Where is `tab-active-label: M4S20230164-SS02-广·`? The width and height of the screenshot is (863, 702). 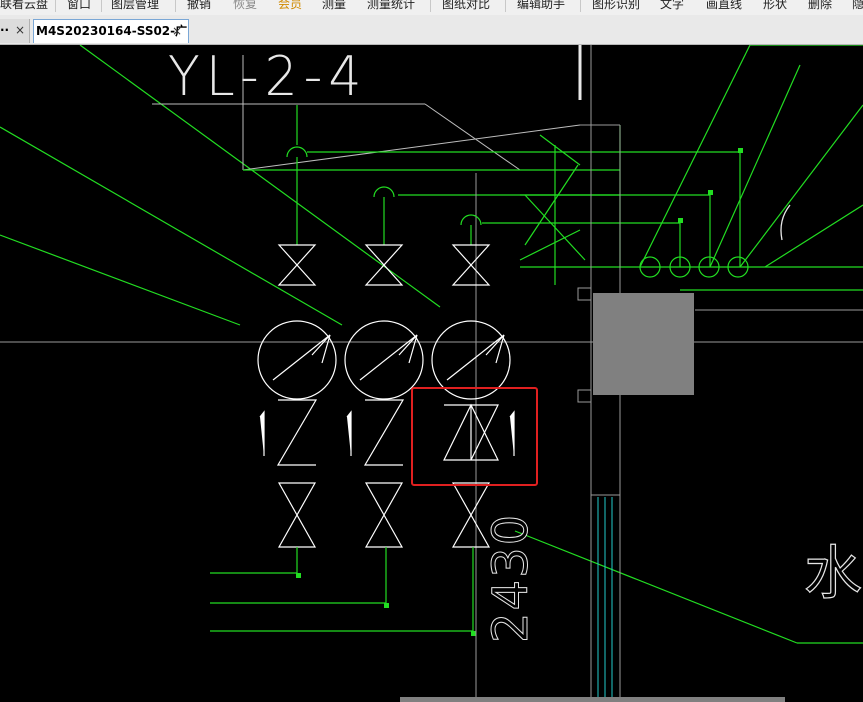
tab-active-label: M4S20230164-SS02-广· is located at coordinates (112, 31).